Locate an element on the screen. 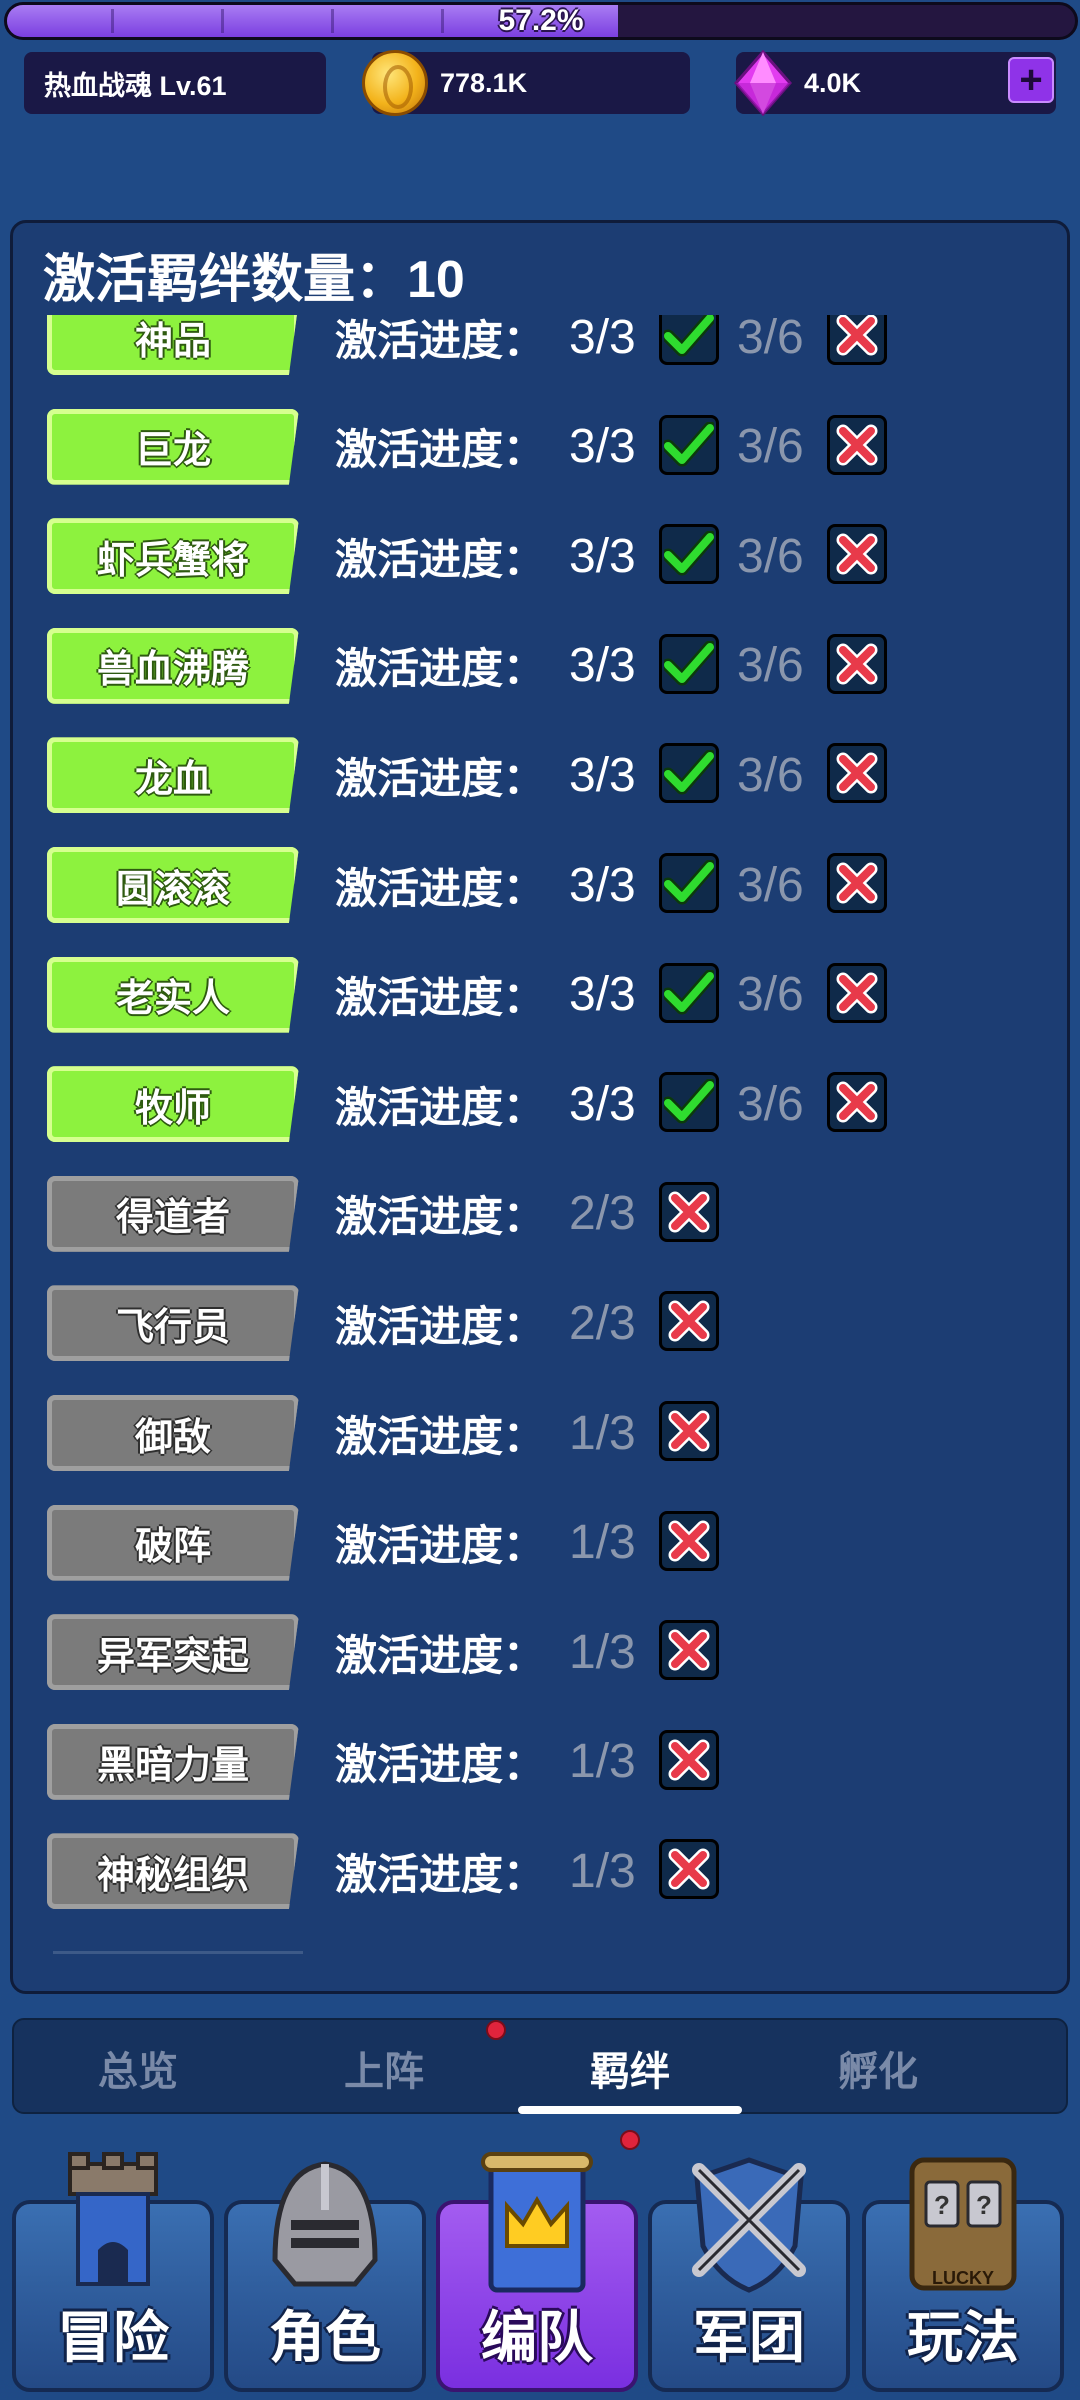 This screenshot has height=2400, width=1080. nav-adventure-button: 冒险 is located at coordinates (113, 2272).